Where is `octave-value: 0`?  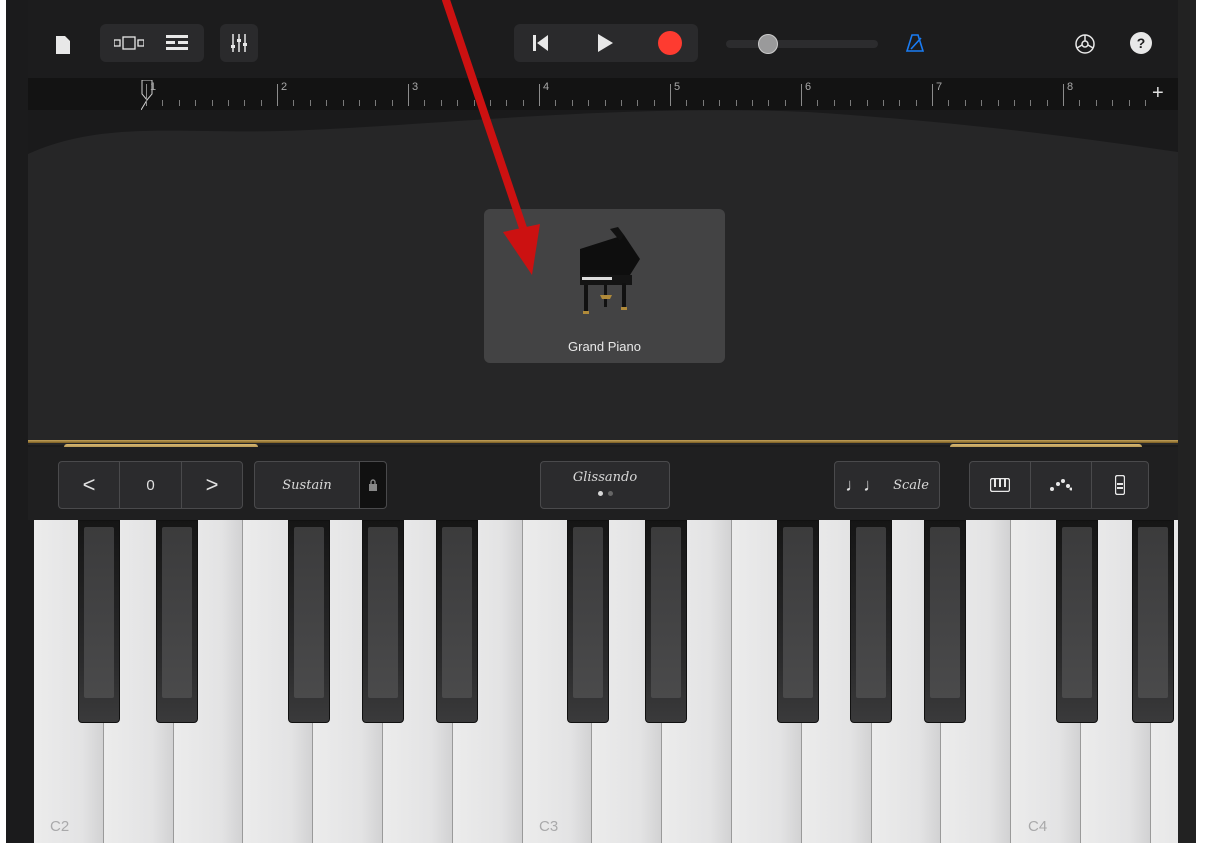
octave-value: 0 is located at coordinates (150, 485).